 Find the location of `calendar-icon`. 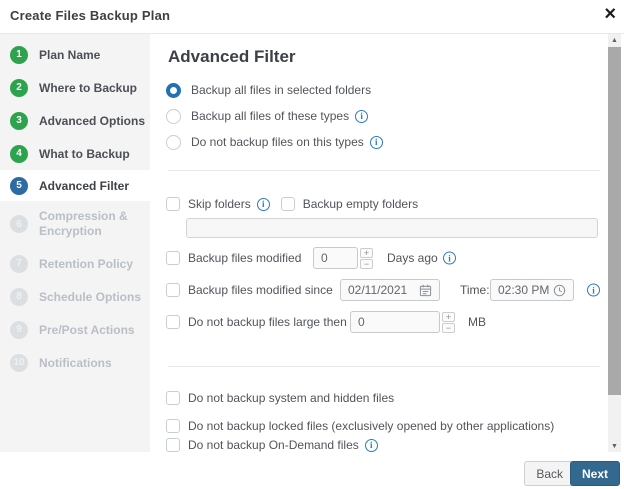

calendar-icon is located at coordinates (425, 290).